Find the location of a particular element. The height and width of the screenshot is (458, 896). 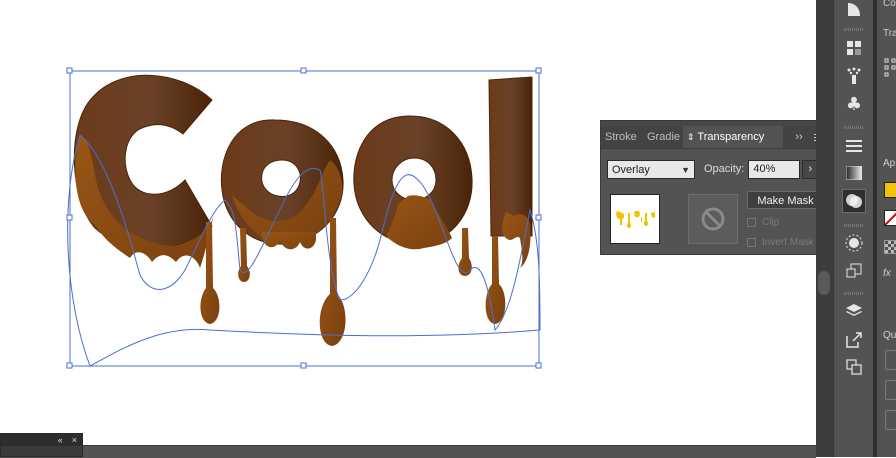

blend-mode-dropdown: Overlay ▼ is located at coordinates (651, 169).